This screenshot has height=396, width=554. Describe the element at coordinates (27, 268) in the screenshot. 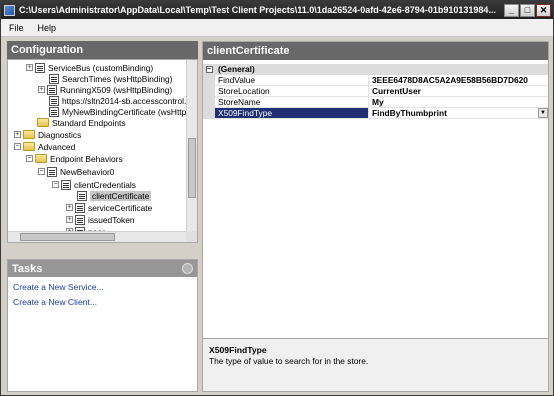

I see `tasks-title: Tasks` at that location.